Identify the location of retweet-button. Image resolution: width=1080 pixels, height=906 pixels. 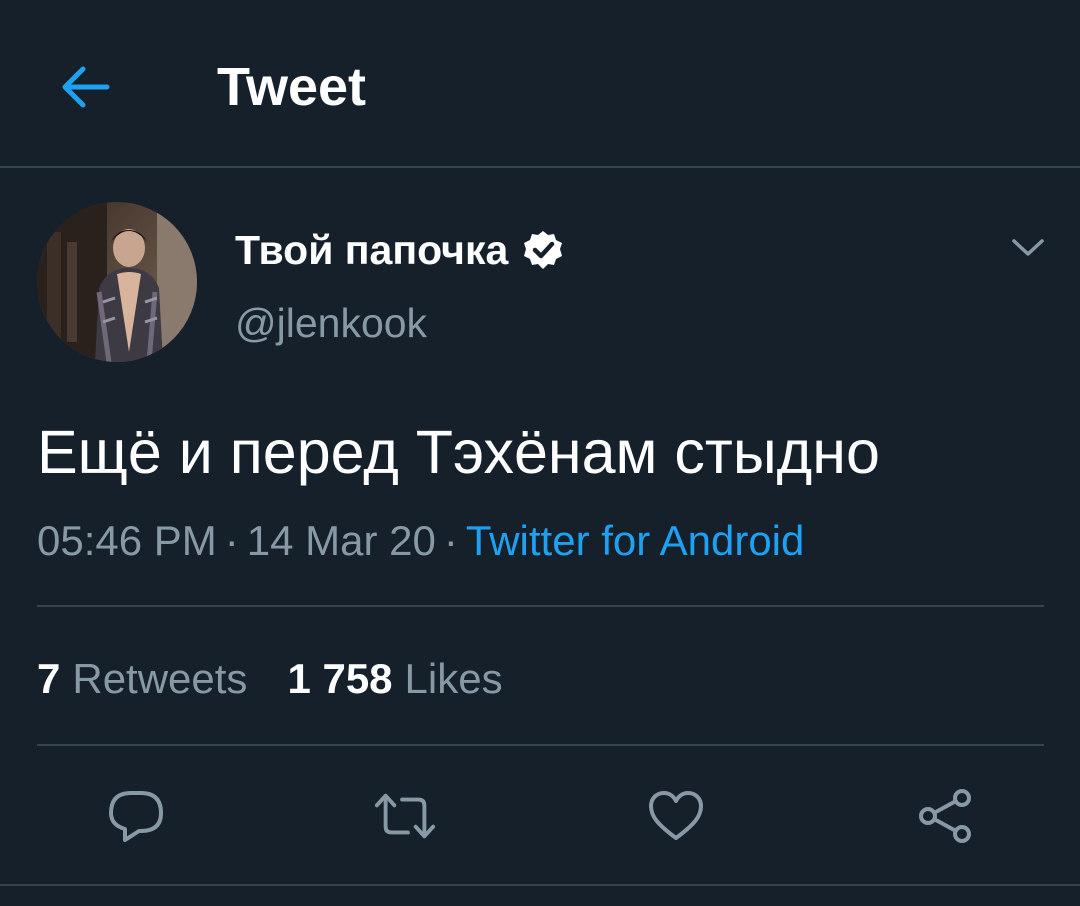
(405, 816).